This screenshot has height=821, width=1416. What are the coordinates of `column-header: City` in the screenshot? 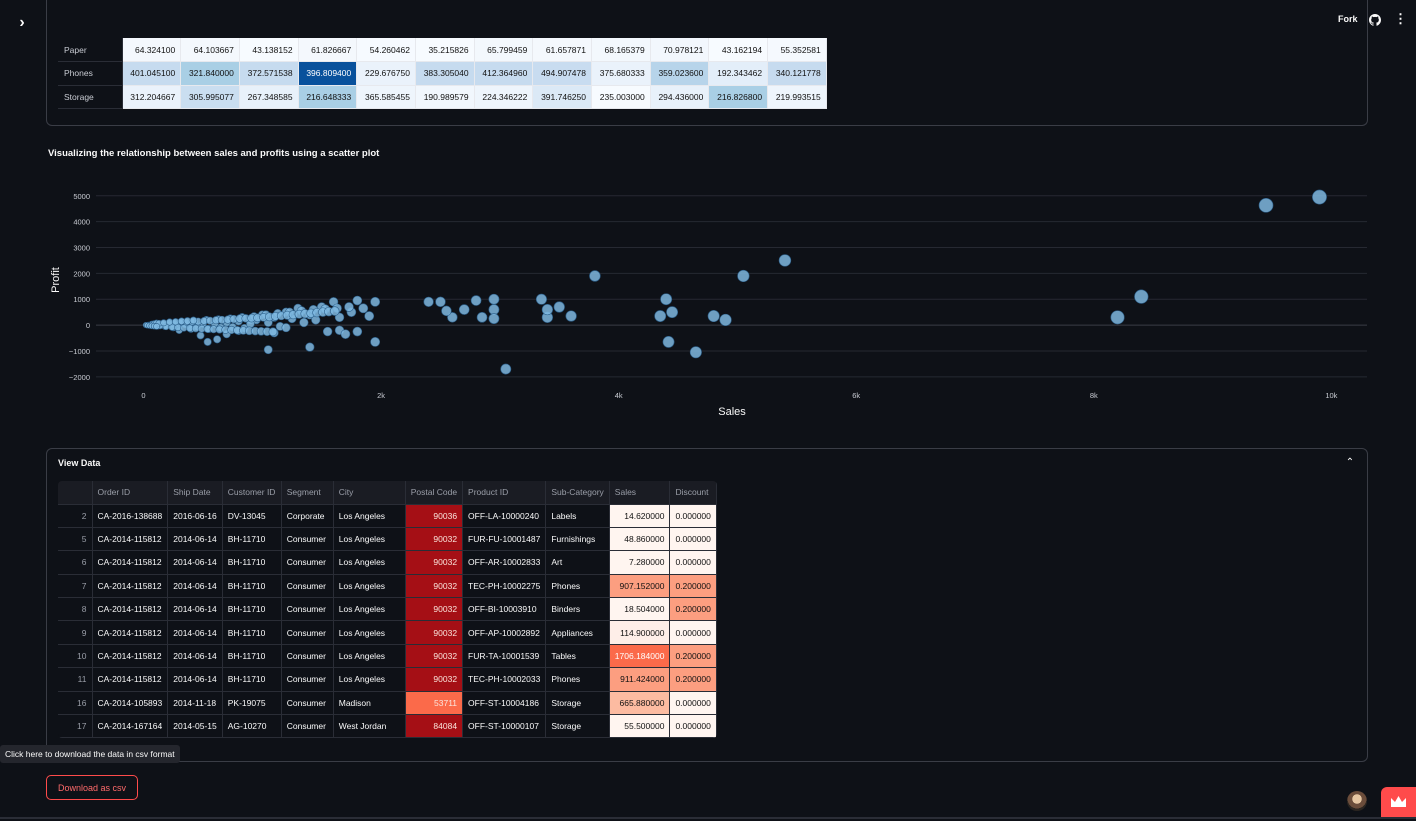 It's located at (369, 493).